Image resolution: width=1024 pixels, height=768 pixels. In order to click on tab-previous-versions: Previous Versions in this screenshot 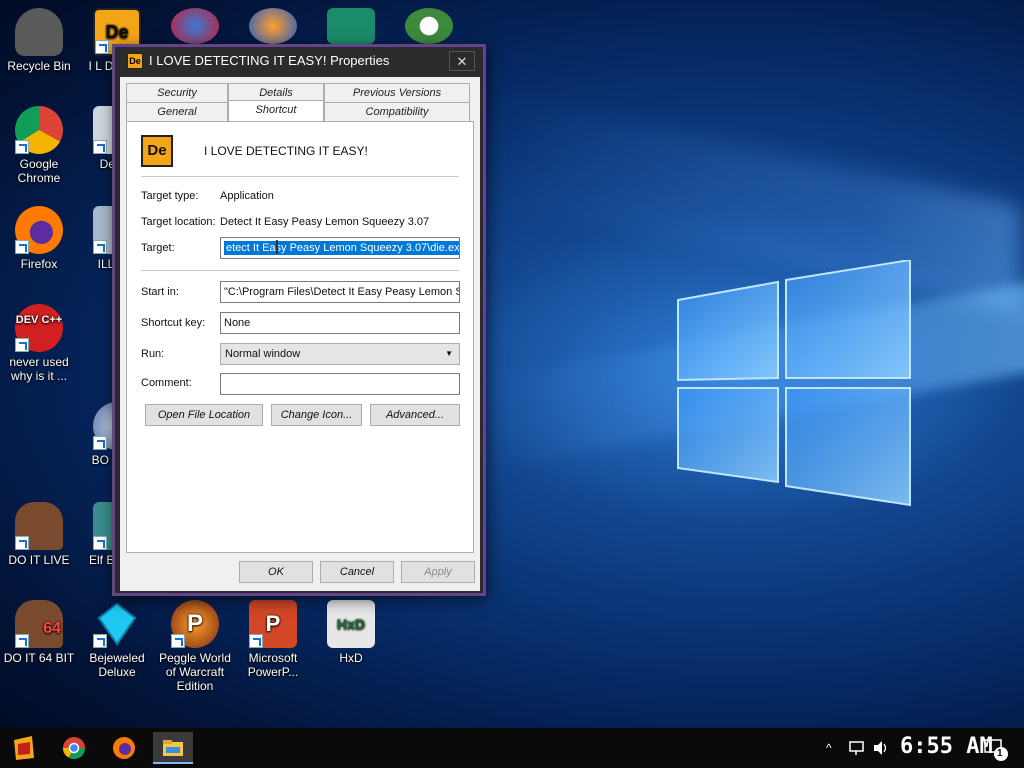, I will do `click(397, 93)`.